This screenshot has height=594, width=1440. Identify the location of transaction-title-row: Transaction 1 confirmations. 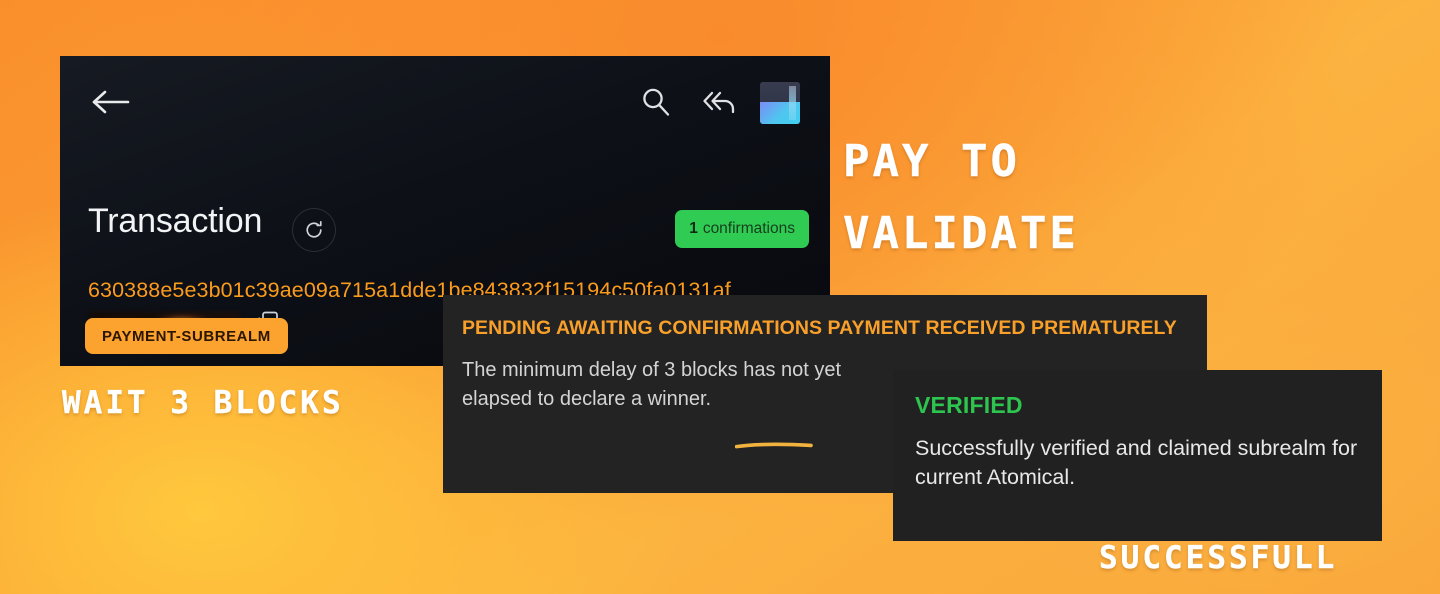
(445, 234).